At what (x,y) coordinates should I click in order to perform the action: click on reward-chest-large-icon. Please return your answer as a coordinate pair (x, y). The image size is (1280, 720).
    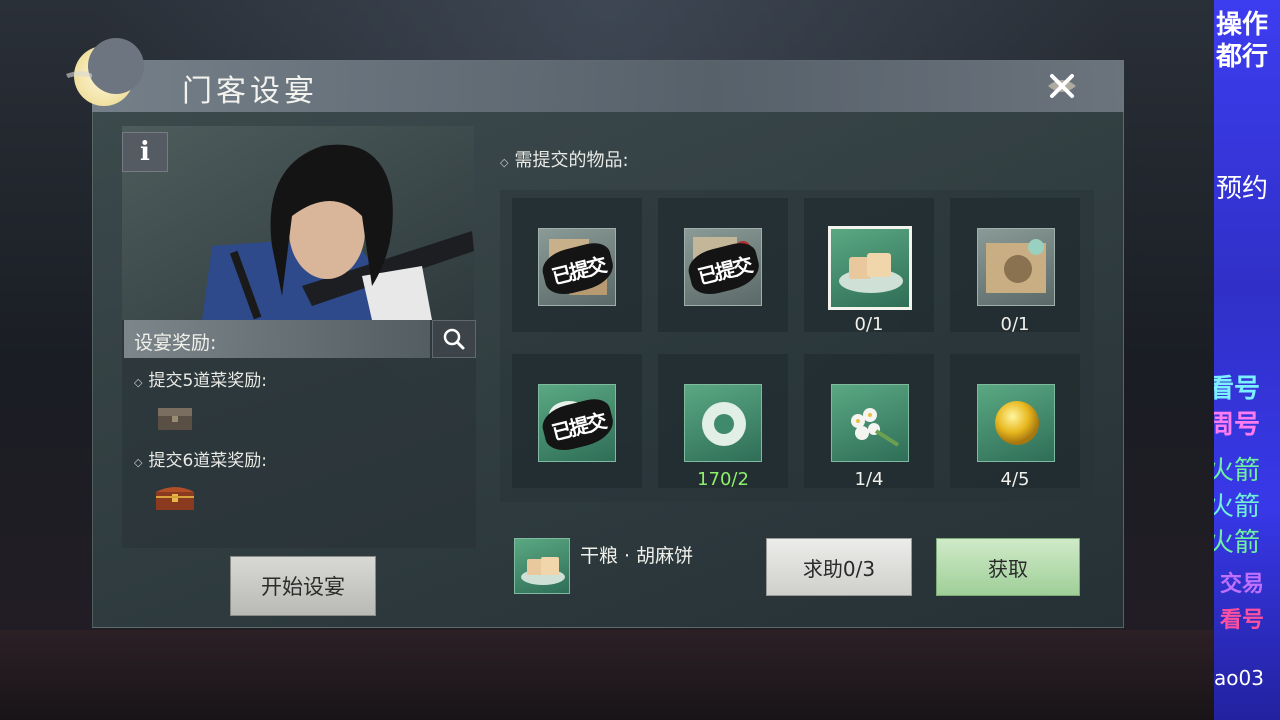
    Looking at the image, I should click on (175, 498).